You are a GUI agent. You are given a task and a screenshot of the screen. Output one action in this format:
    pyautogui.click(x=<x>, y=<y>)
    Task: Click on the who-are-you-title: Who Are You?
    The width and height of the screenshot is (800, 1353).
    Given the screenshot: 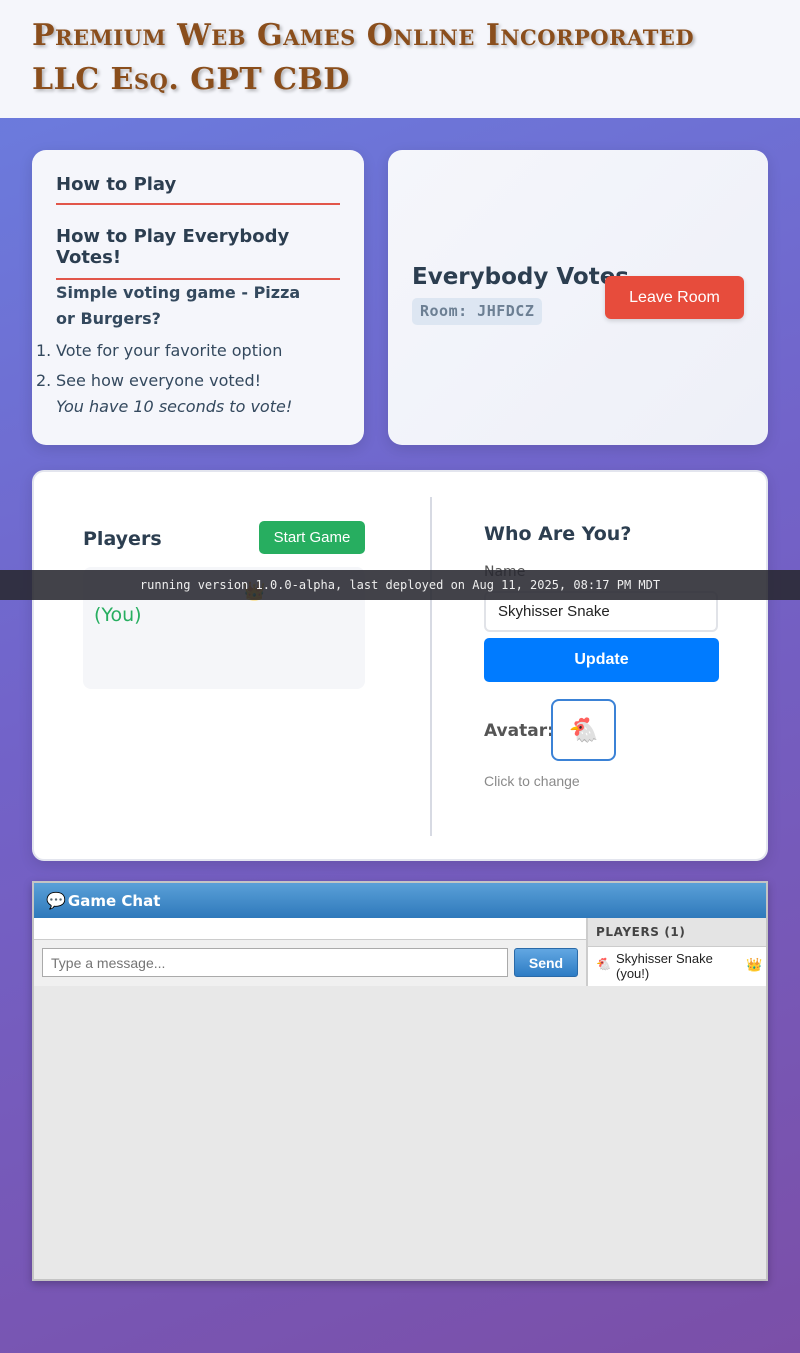 What is the action you would take?
    pyautogui.click(x=558, y=534)
    